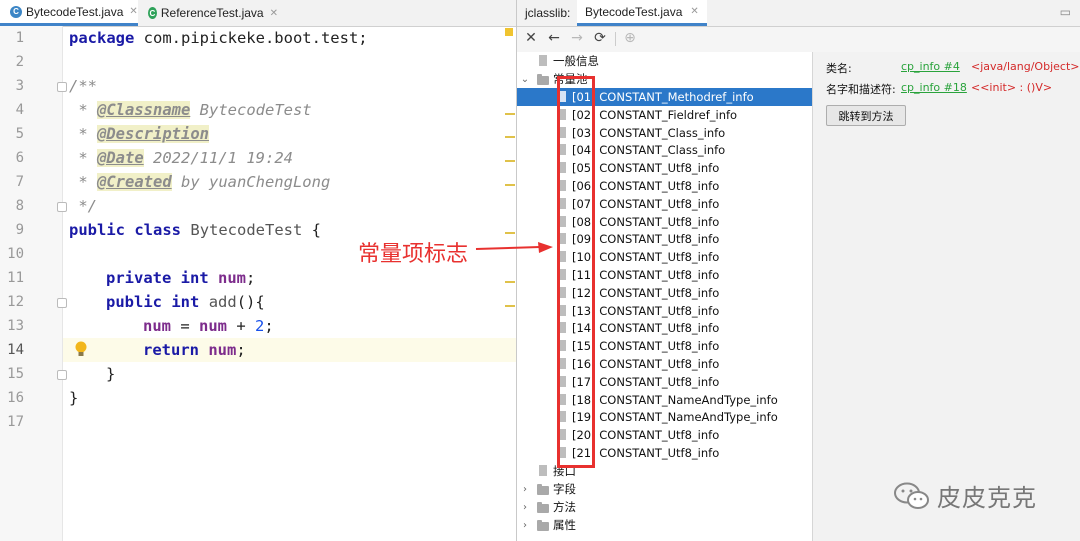 The image size is (1080, 541). I want to click on comment-text: BytecodeTest, so click(251, 110).